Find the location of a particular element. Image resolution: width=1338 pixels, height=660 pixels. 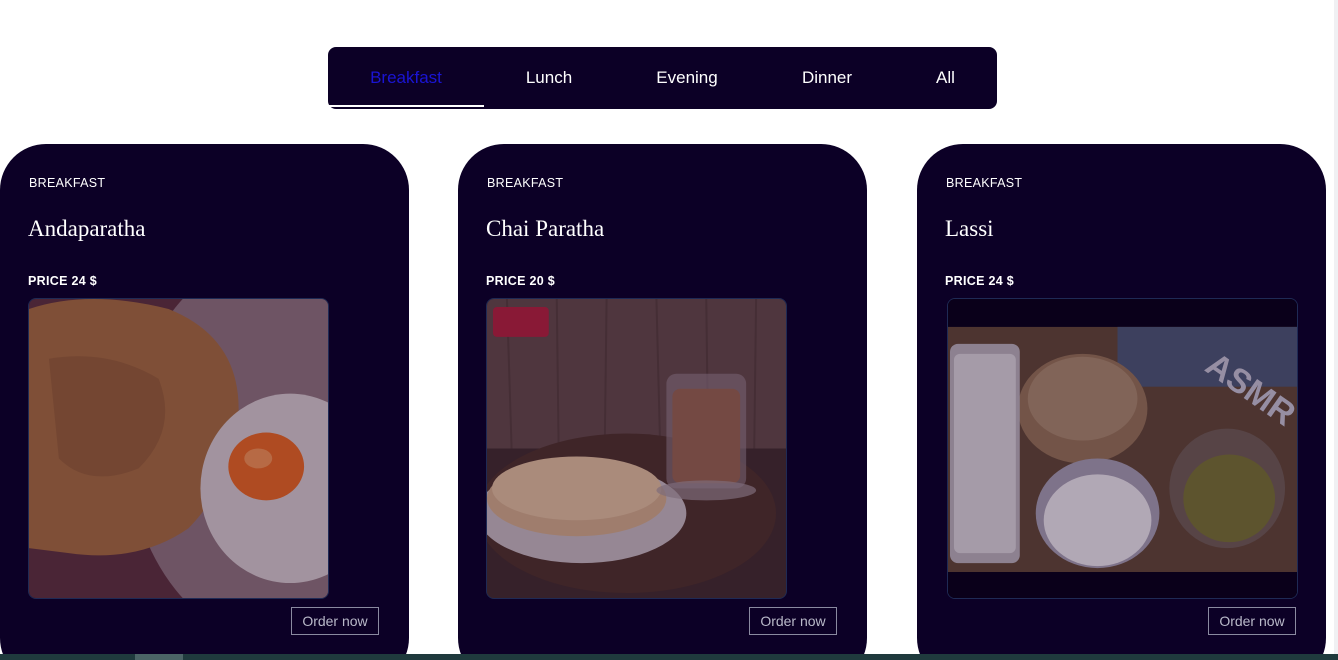

dish-price: PRICE 20 $ is located at coordinates (521, 281).